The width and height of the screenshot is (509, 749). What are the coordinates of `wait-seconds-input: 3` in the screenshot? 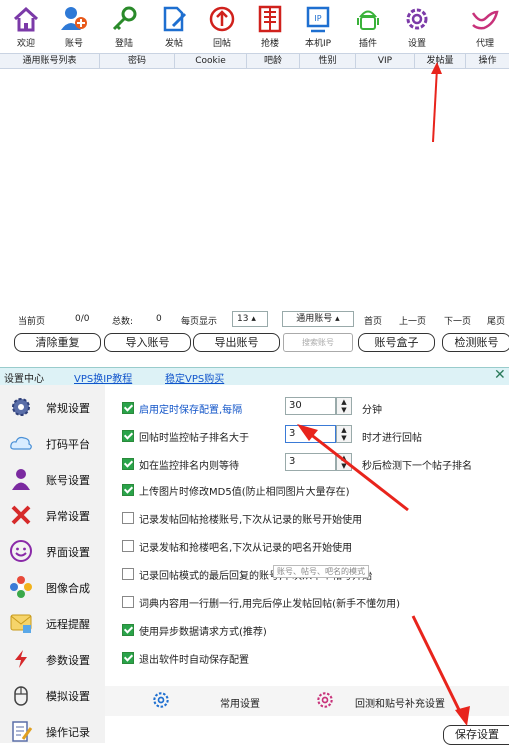 It's located at (310, 462).